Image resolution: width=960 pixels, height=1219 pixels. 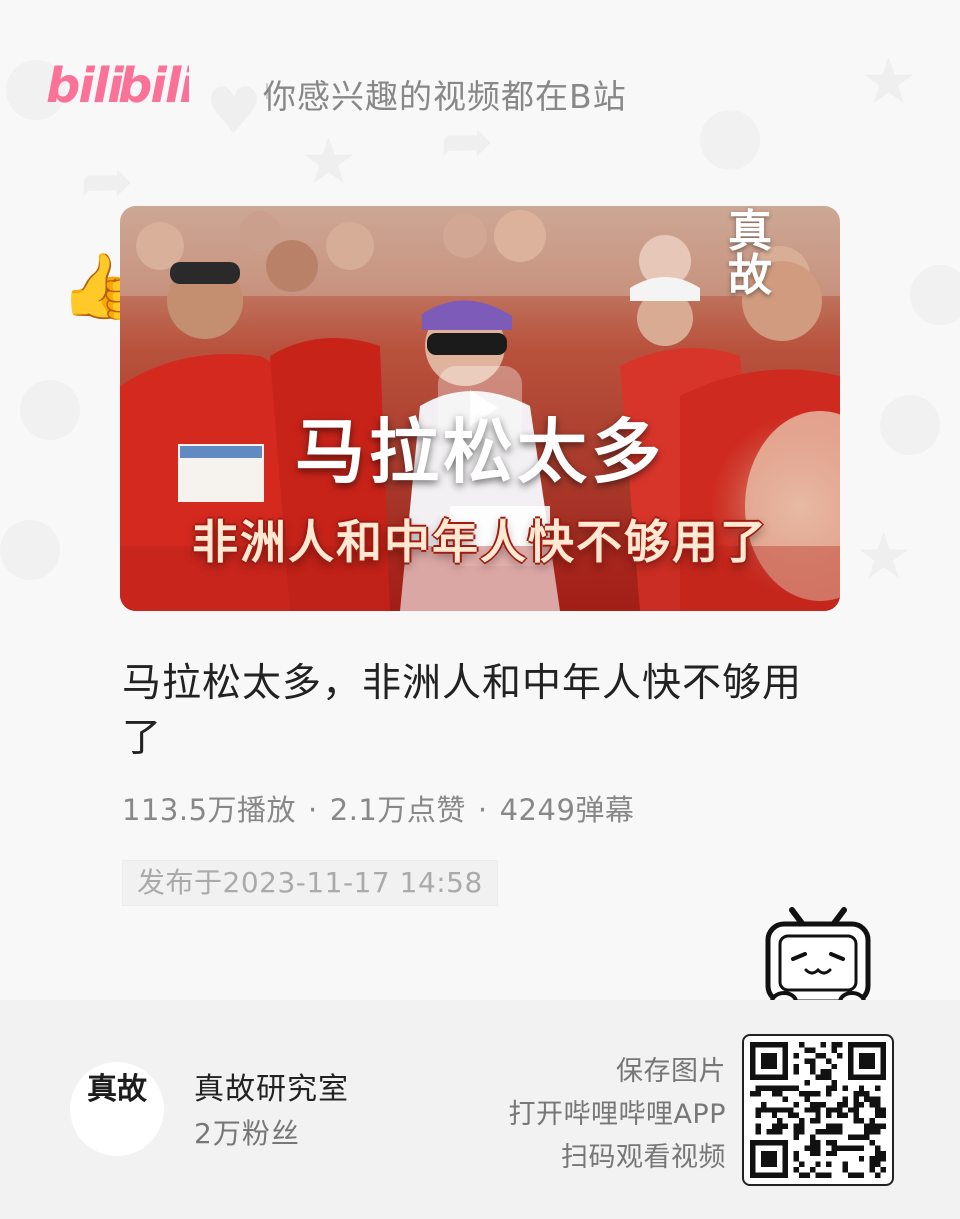 I want to click on video-title: 马拉松太多，非洲人和中年人快不够用了, so click(x=472, y=711).